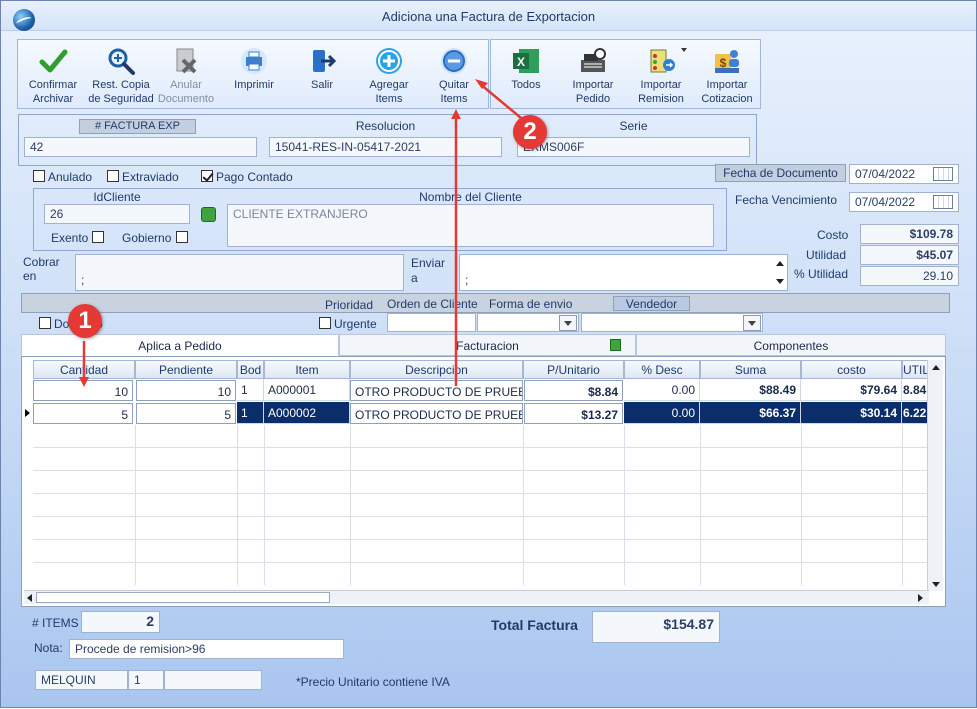 The image size is (977, 709). What do you see at coordinates (943, 202) in the screenshot?
I see `due-date-calendar-icon` at bounding box center [943, 202].